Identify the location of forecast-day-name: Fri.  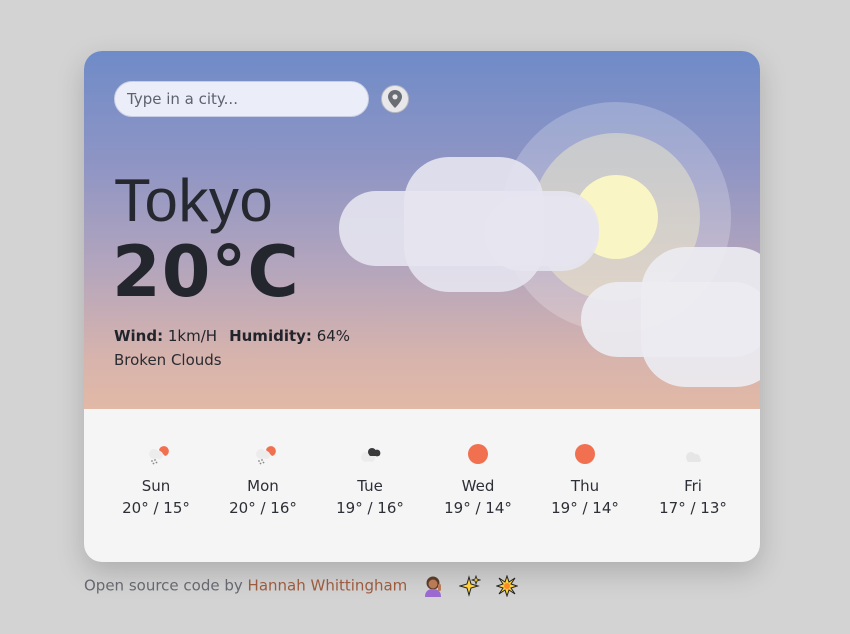
(693, 486).